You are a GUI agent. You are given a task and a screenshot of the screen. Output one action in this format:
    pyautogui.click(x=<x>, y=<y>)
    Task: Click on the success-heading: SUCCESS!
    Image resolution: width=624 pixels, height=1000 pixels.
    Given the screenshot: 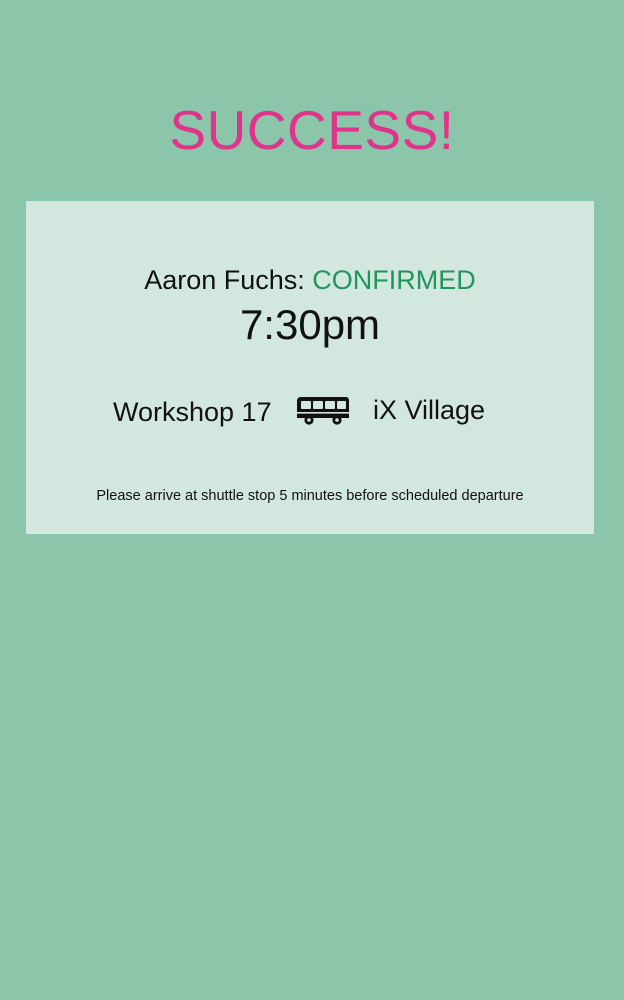 What is the action you would take?
    pyautogui.click(x=312, y=130)
    